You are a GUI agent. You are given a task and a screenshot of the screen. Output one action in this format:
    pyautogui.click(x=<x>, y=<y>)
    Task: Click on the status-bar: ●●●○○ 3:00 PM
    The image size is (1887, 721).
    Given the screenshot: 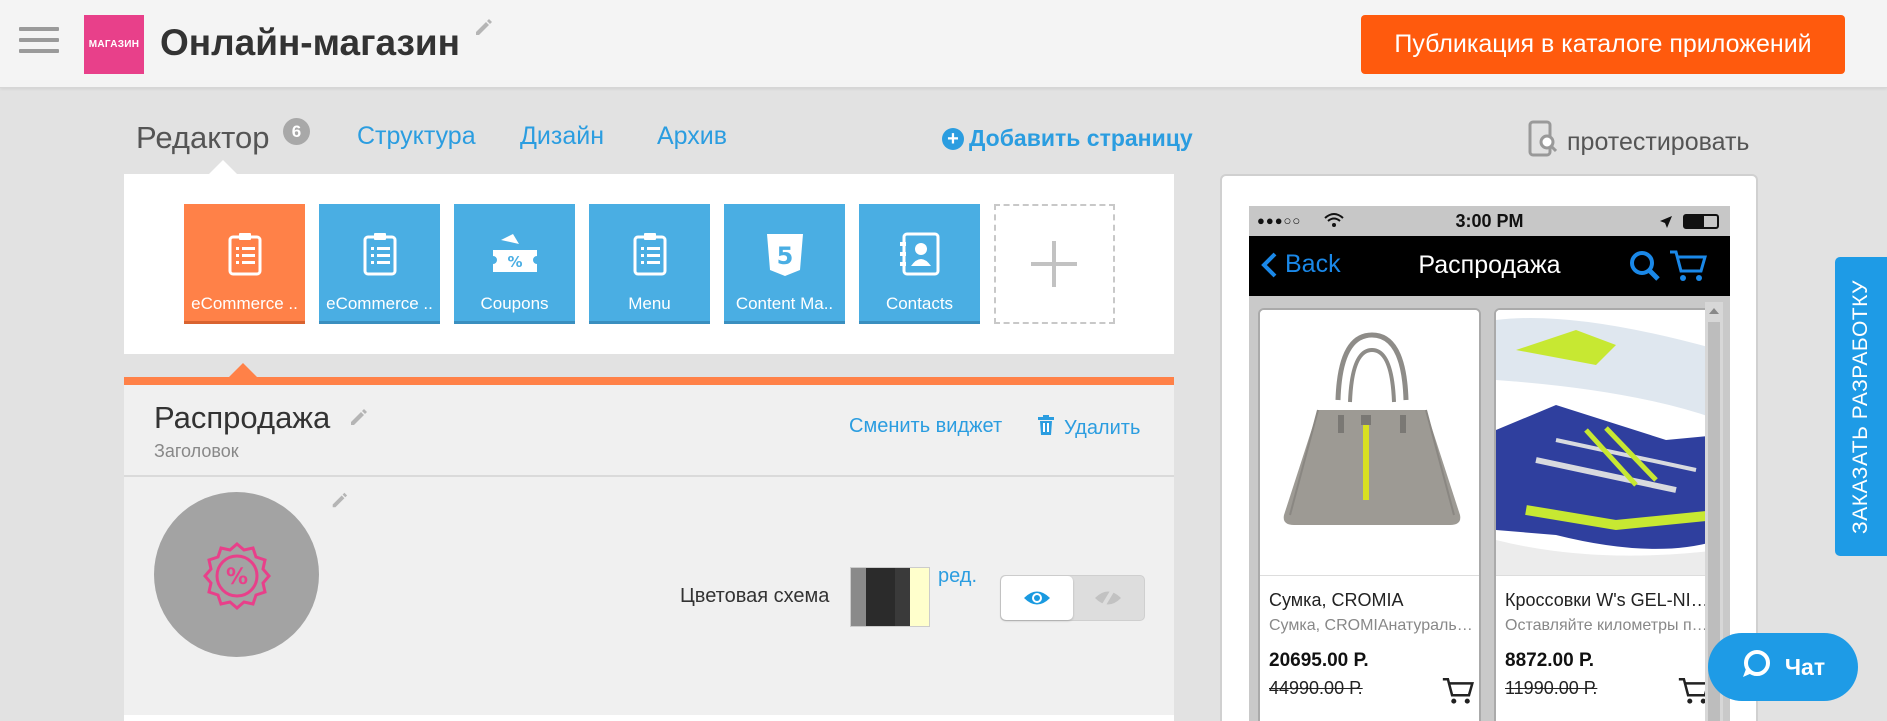 What is the action you would take?
    pyautogui.click(x=1489, y=221)
    